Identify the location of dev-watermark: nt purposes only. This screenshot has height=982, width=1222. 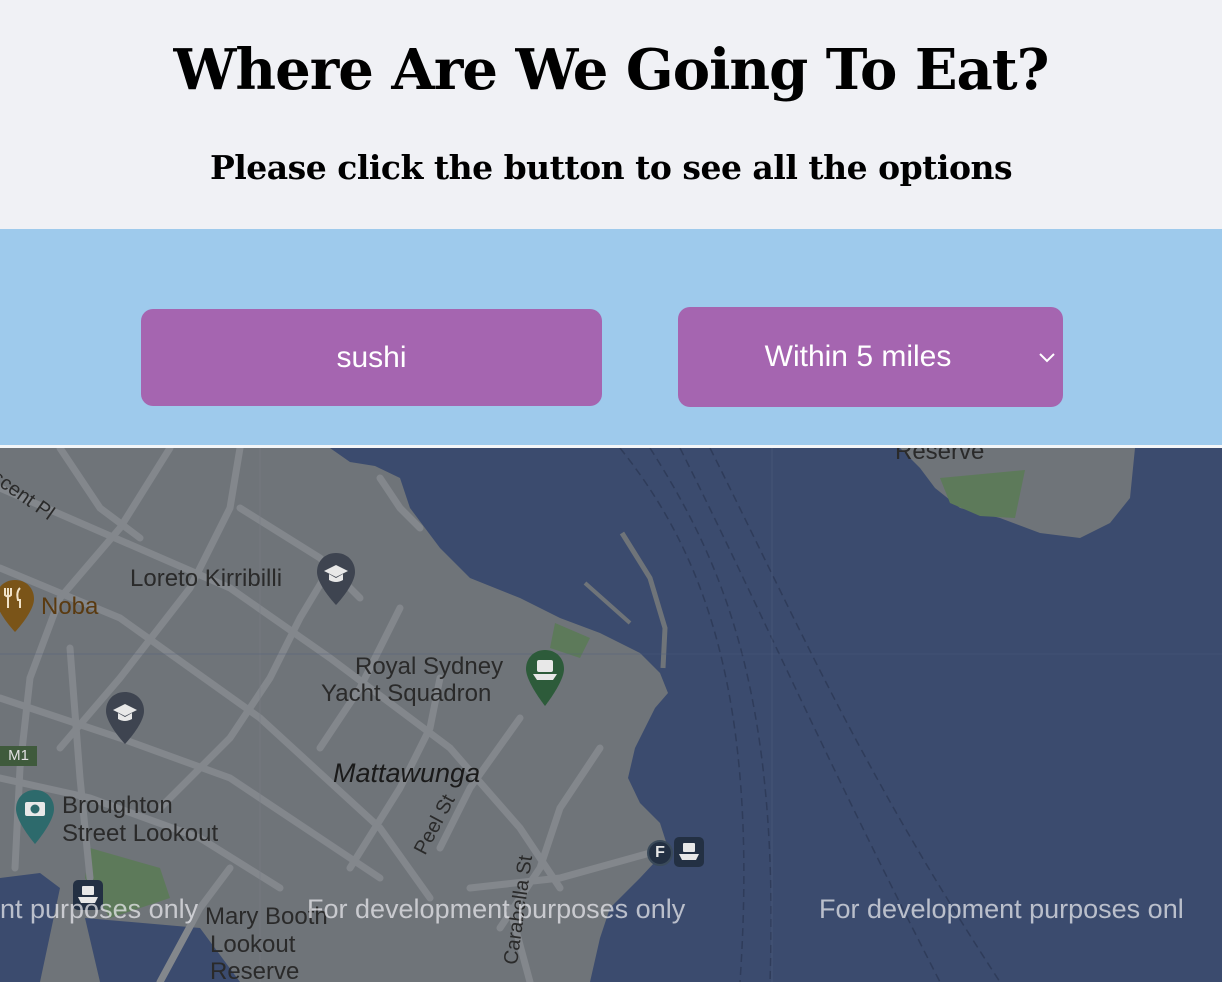
(99, 909).